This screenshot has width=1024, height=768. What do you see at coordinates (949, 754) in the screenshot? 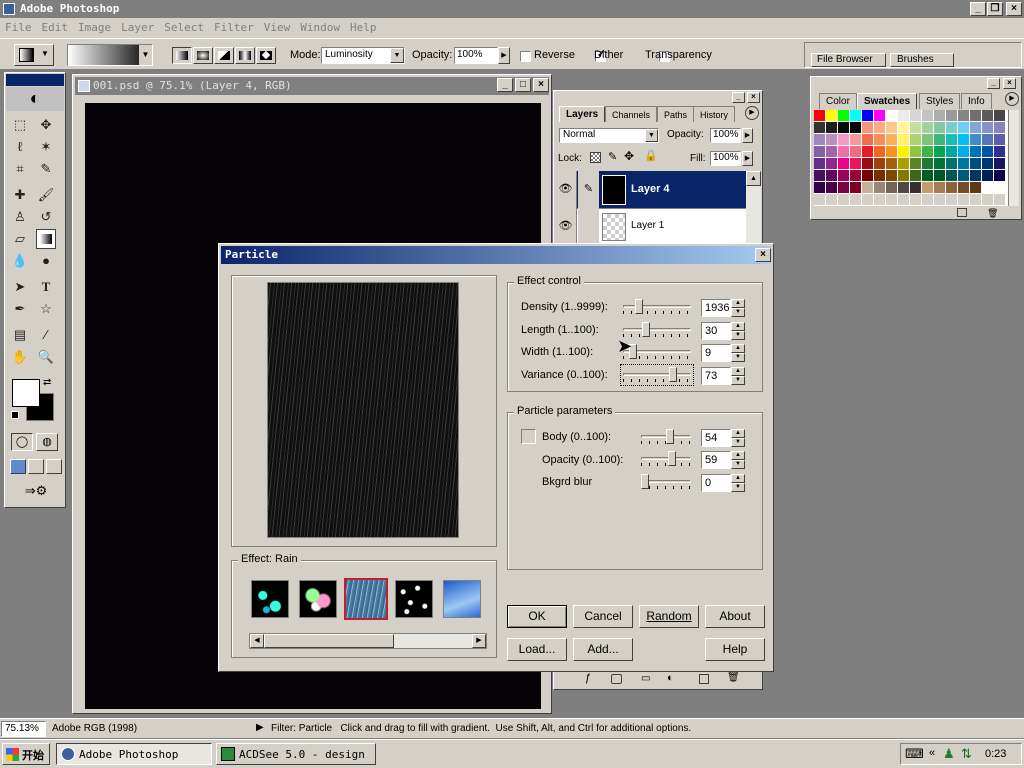
I see `users-icon: ♟` at bounding box center [949, 754].